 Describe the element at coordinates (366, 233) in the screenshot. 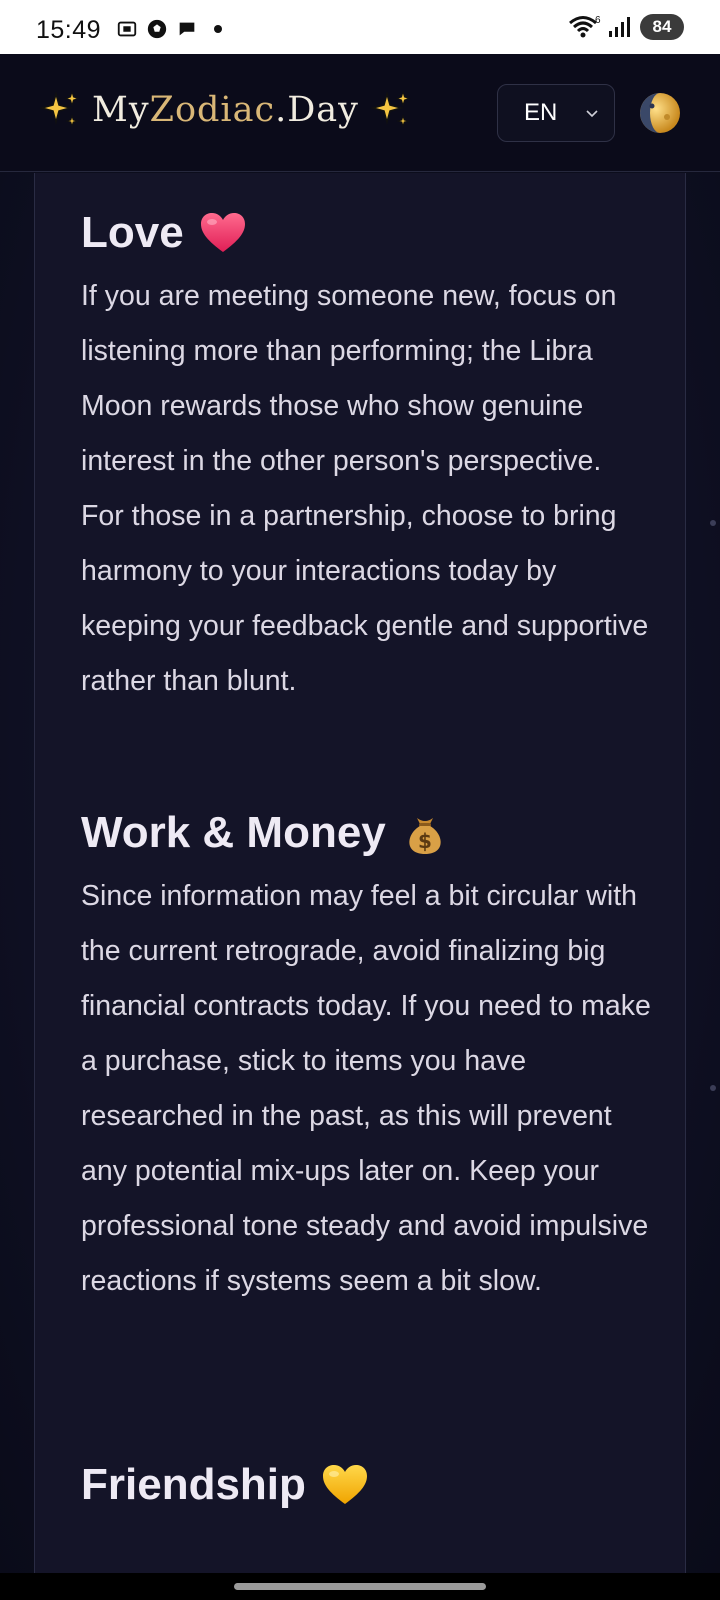

I see `section-heading: Love` at that location.